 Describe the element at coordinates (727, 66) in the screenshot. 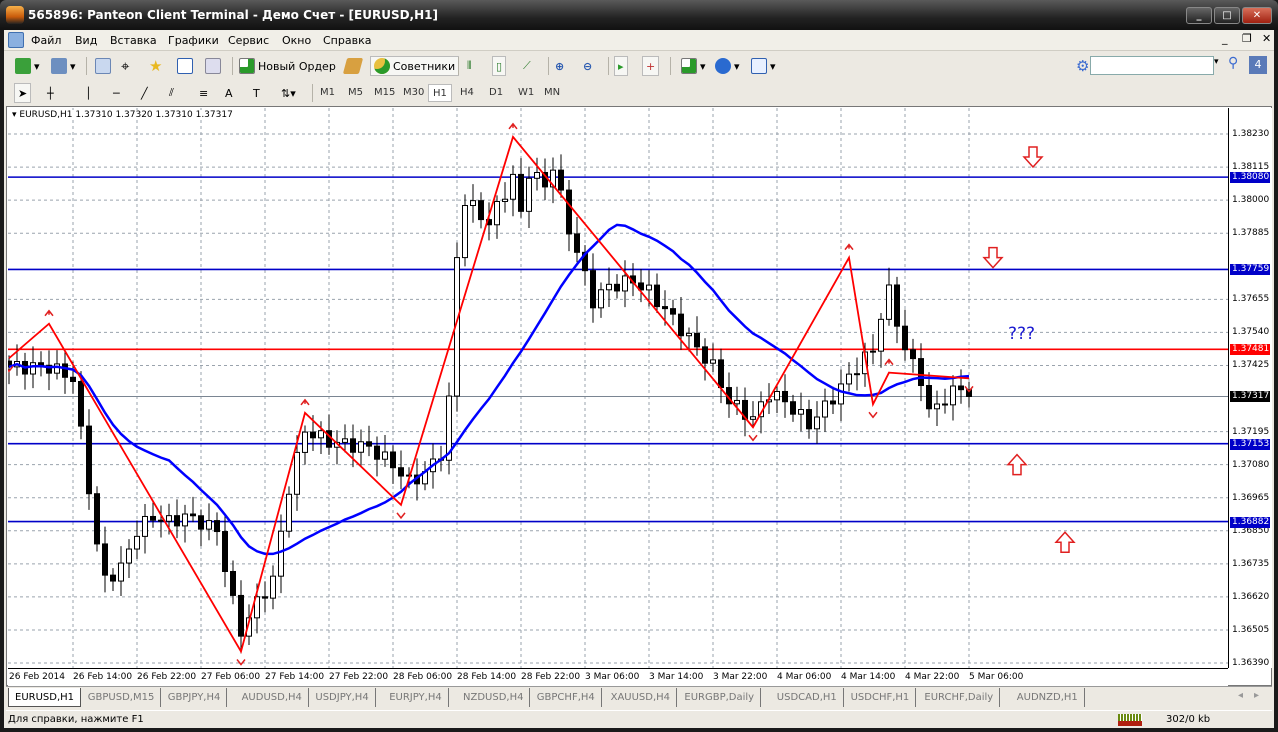

I see `periods-button: ▾` at that location.